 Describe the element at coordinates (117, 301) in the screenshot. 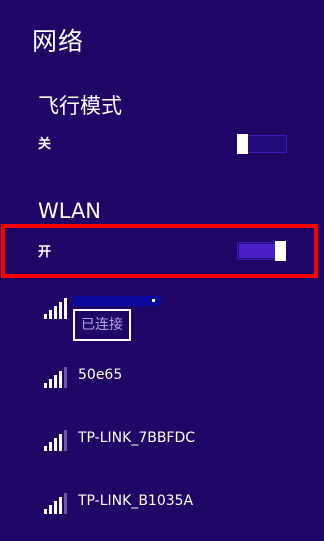

I see `network-name-redacted` at that location.